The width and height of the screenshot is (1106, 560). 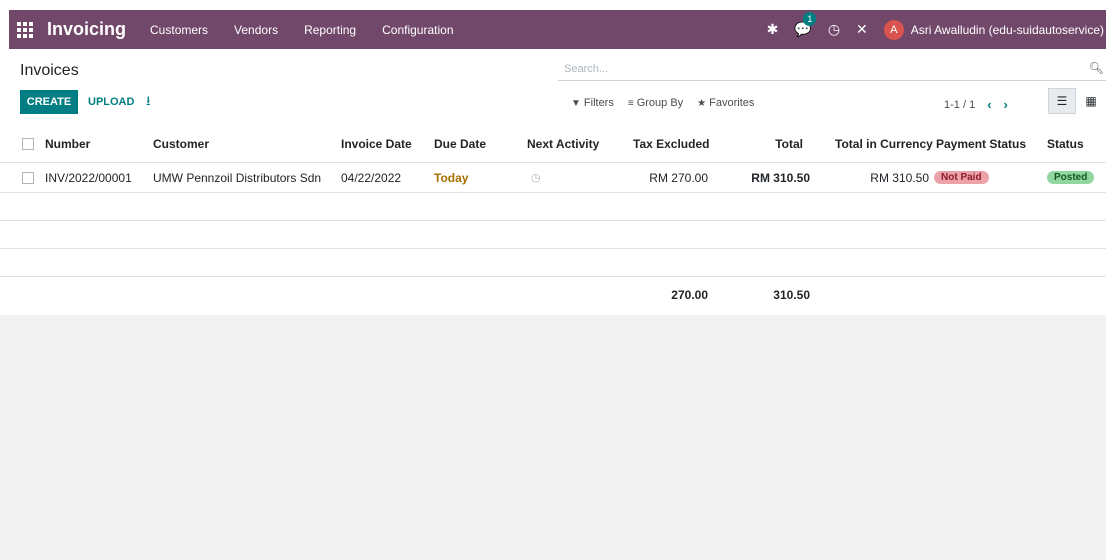 I want to click on pager: 1-1 / 1 ‹ ›, so click(x=976, y=104).